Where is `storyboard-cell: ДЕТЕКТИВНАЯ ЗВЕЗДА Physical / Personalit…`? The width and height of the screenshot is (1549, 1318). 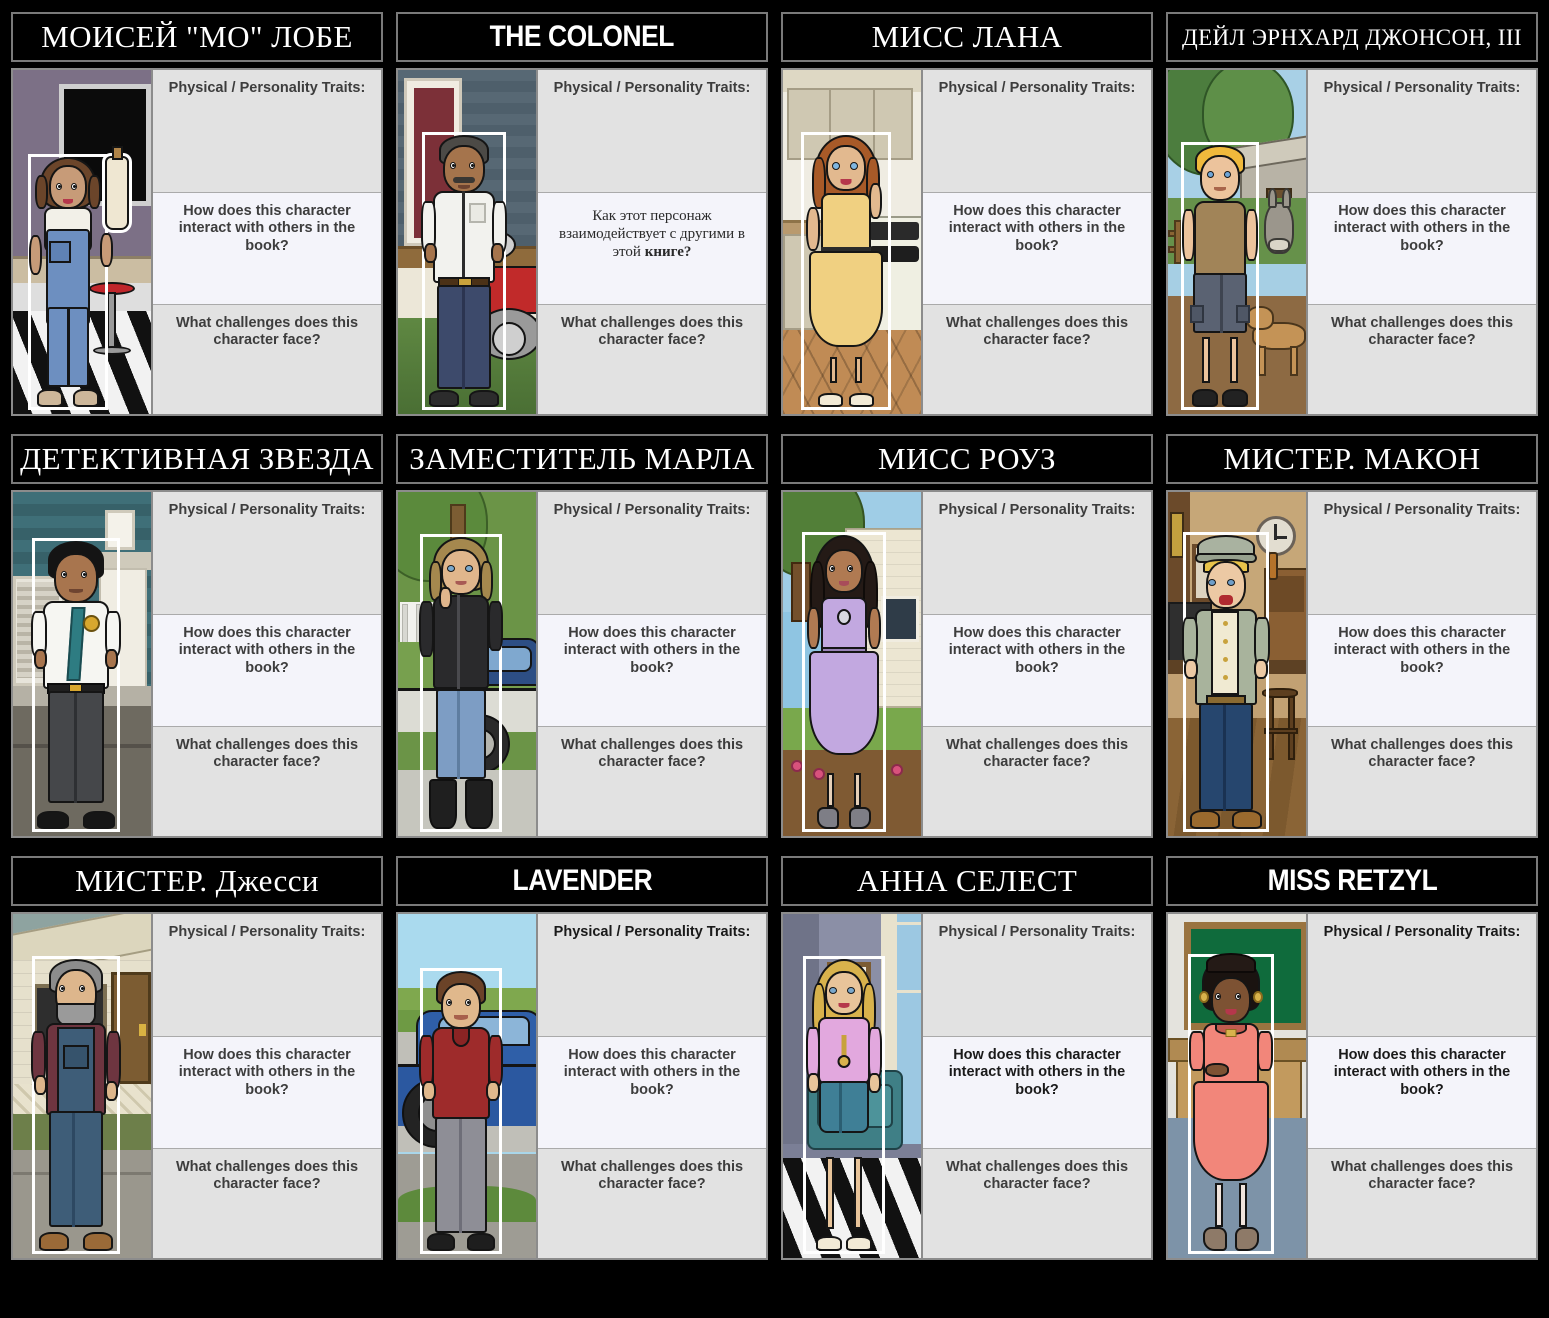 storyboard-cell: ДЕТЕКТИВНАЯ ЗВЕЗДА Physical / Personalit… is located at coordinates (197, 638).